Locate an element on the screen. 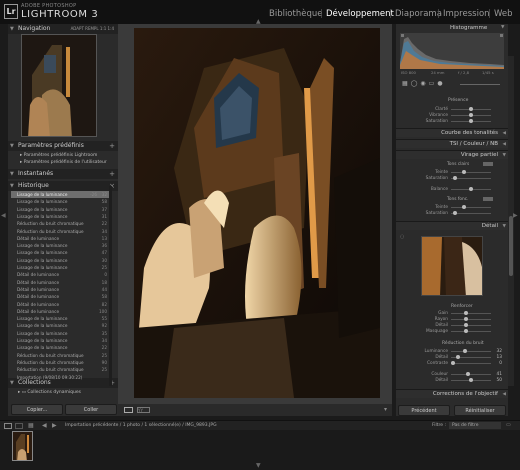  history-row: Lissage de la luminance 35 is located at coordinates (60, 333).